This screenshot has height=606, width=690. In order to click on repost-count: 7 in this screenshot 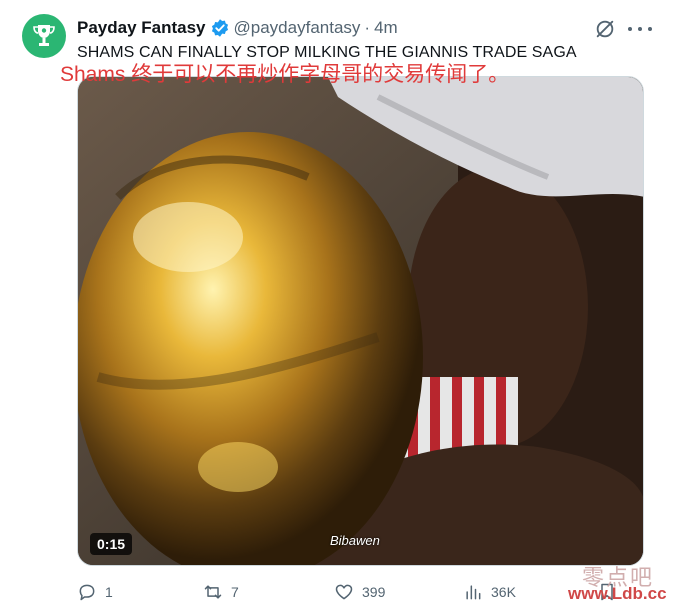, I will do `click(235, 592)`.